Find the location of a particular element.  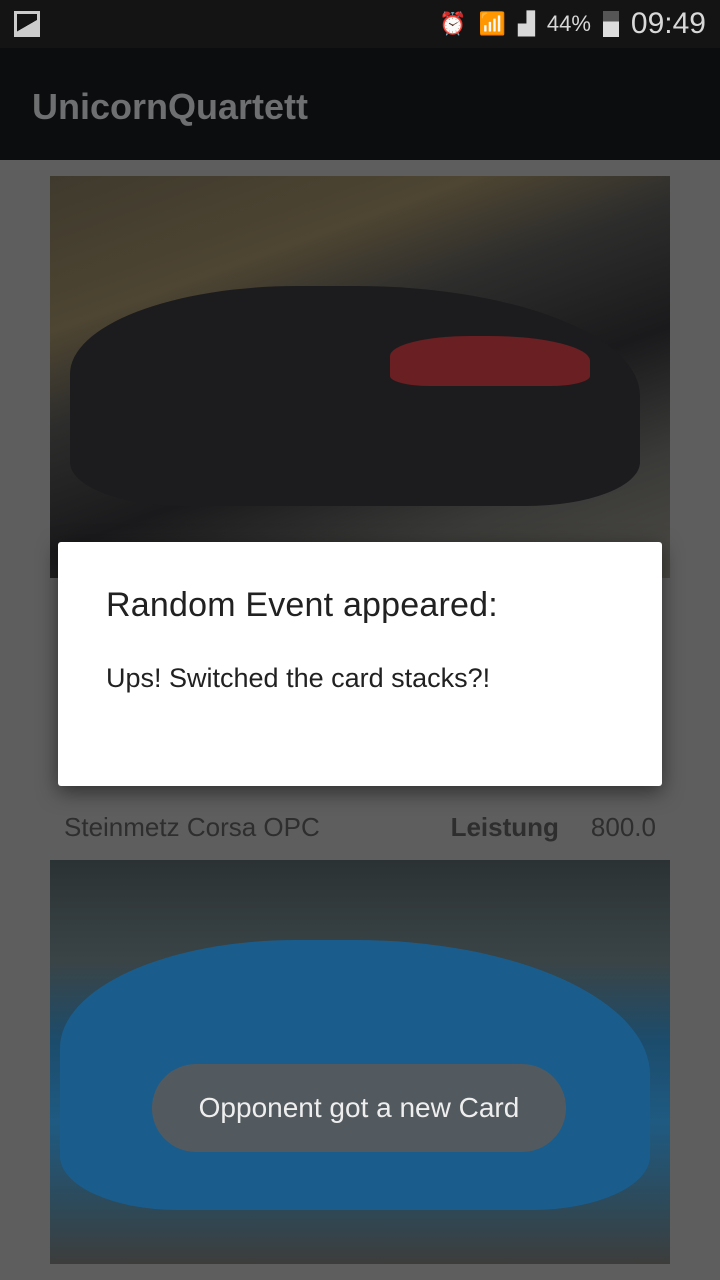

battery-percent: 44% is located at coordinates (568, 23).